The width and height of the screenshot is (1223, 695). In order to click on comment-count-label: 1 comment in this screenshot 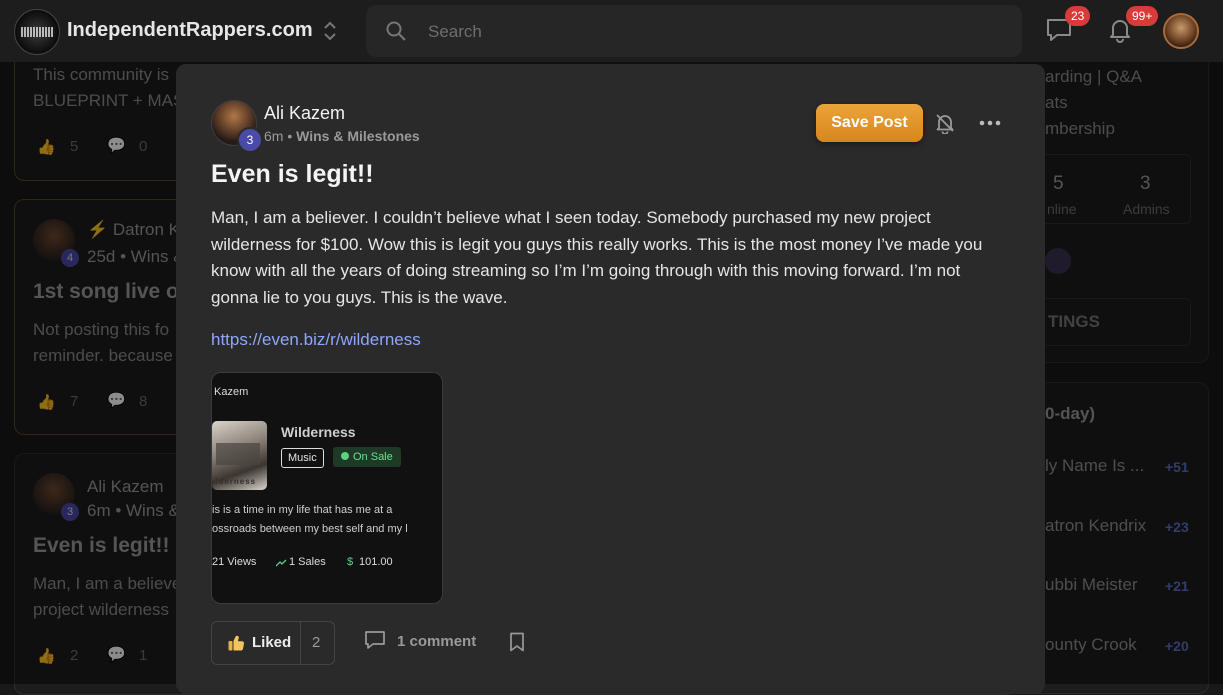, I will do `click(437, 641)`.